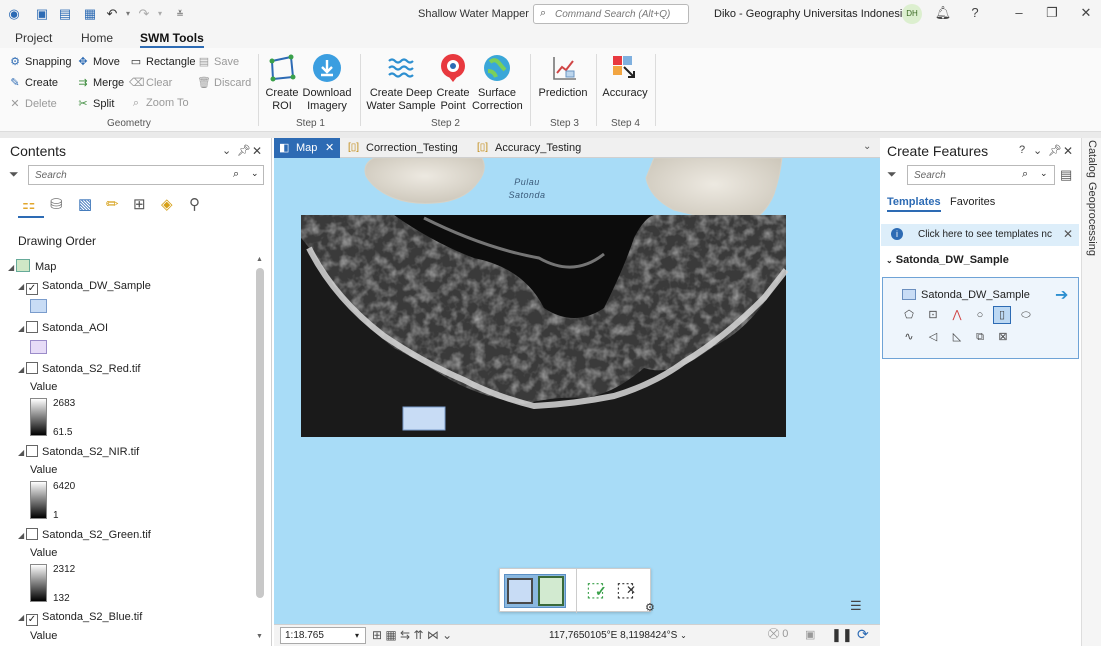 The height and width of the screenshot is (646, 1101). I want to click on layer-visibility-checkbox: ✓, so click(32, 620).